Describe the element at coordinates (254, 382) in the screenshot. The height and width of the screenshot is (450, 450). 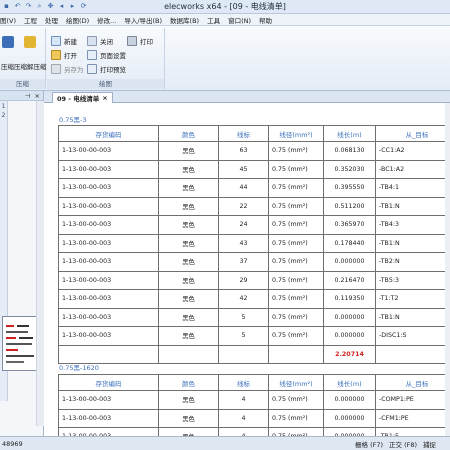
I see `table-header-row: 存货编码 颜色 线标 线径(mm²) 线长(m) 从_目标` at that location.